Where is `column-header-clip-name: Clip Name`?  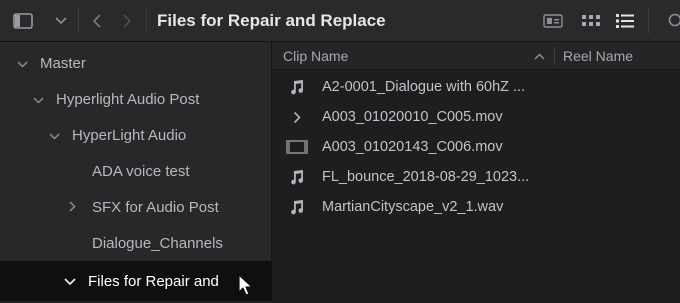
column-header-clip-name: Clip Name is located at coordinates (315, 56).